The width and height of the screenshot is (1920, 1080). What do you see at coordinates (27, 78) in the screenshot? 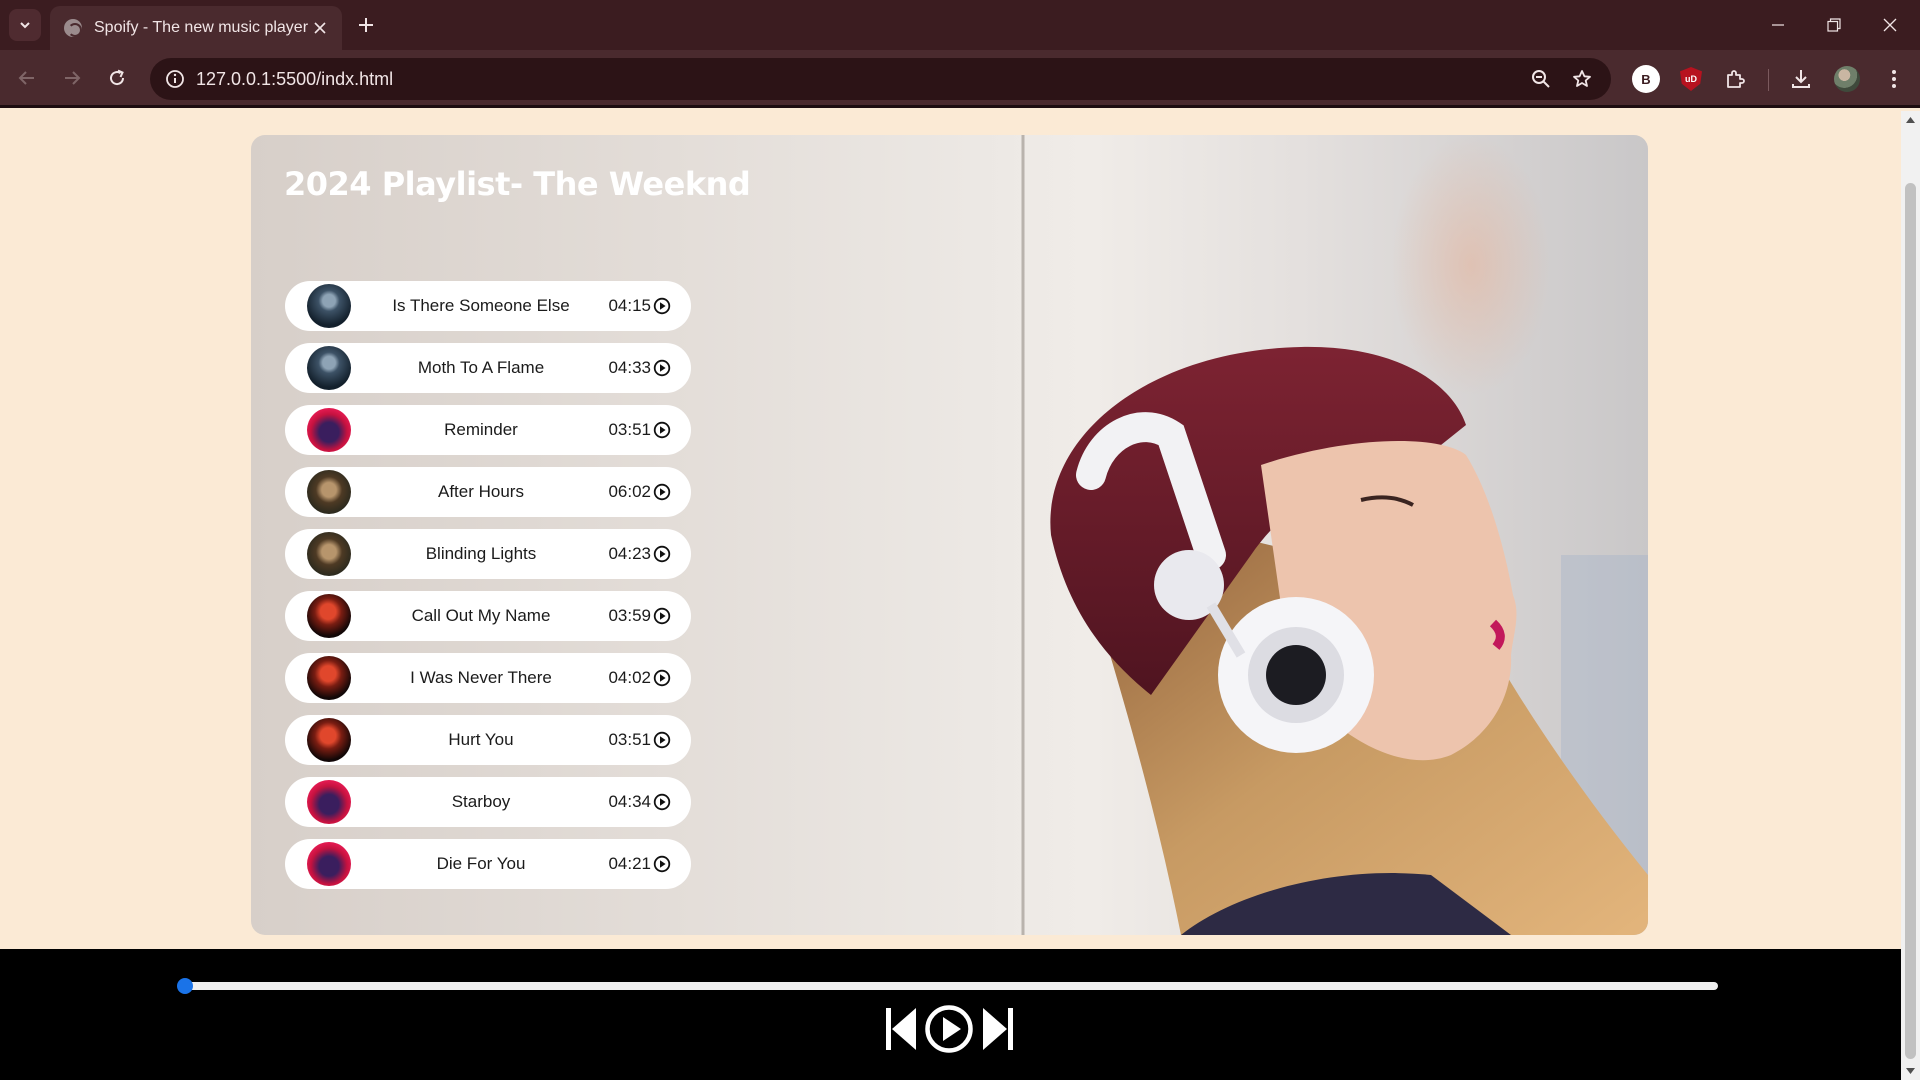
I see `back-button` at bounding box center [27, 78].